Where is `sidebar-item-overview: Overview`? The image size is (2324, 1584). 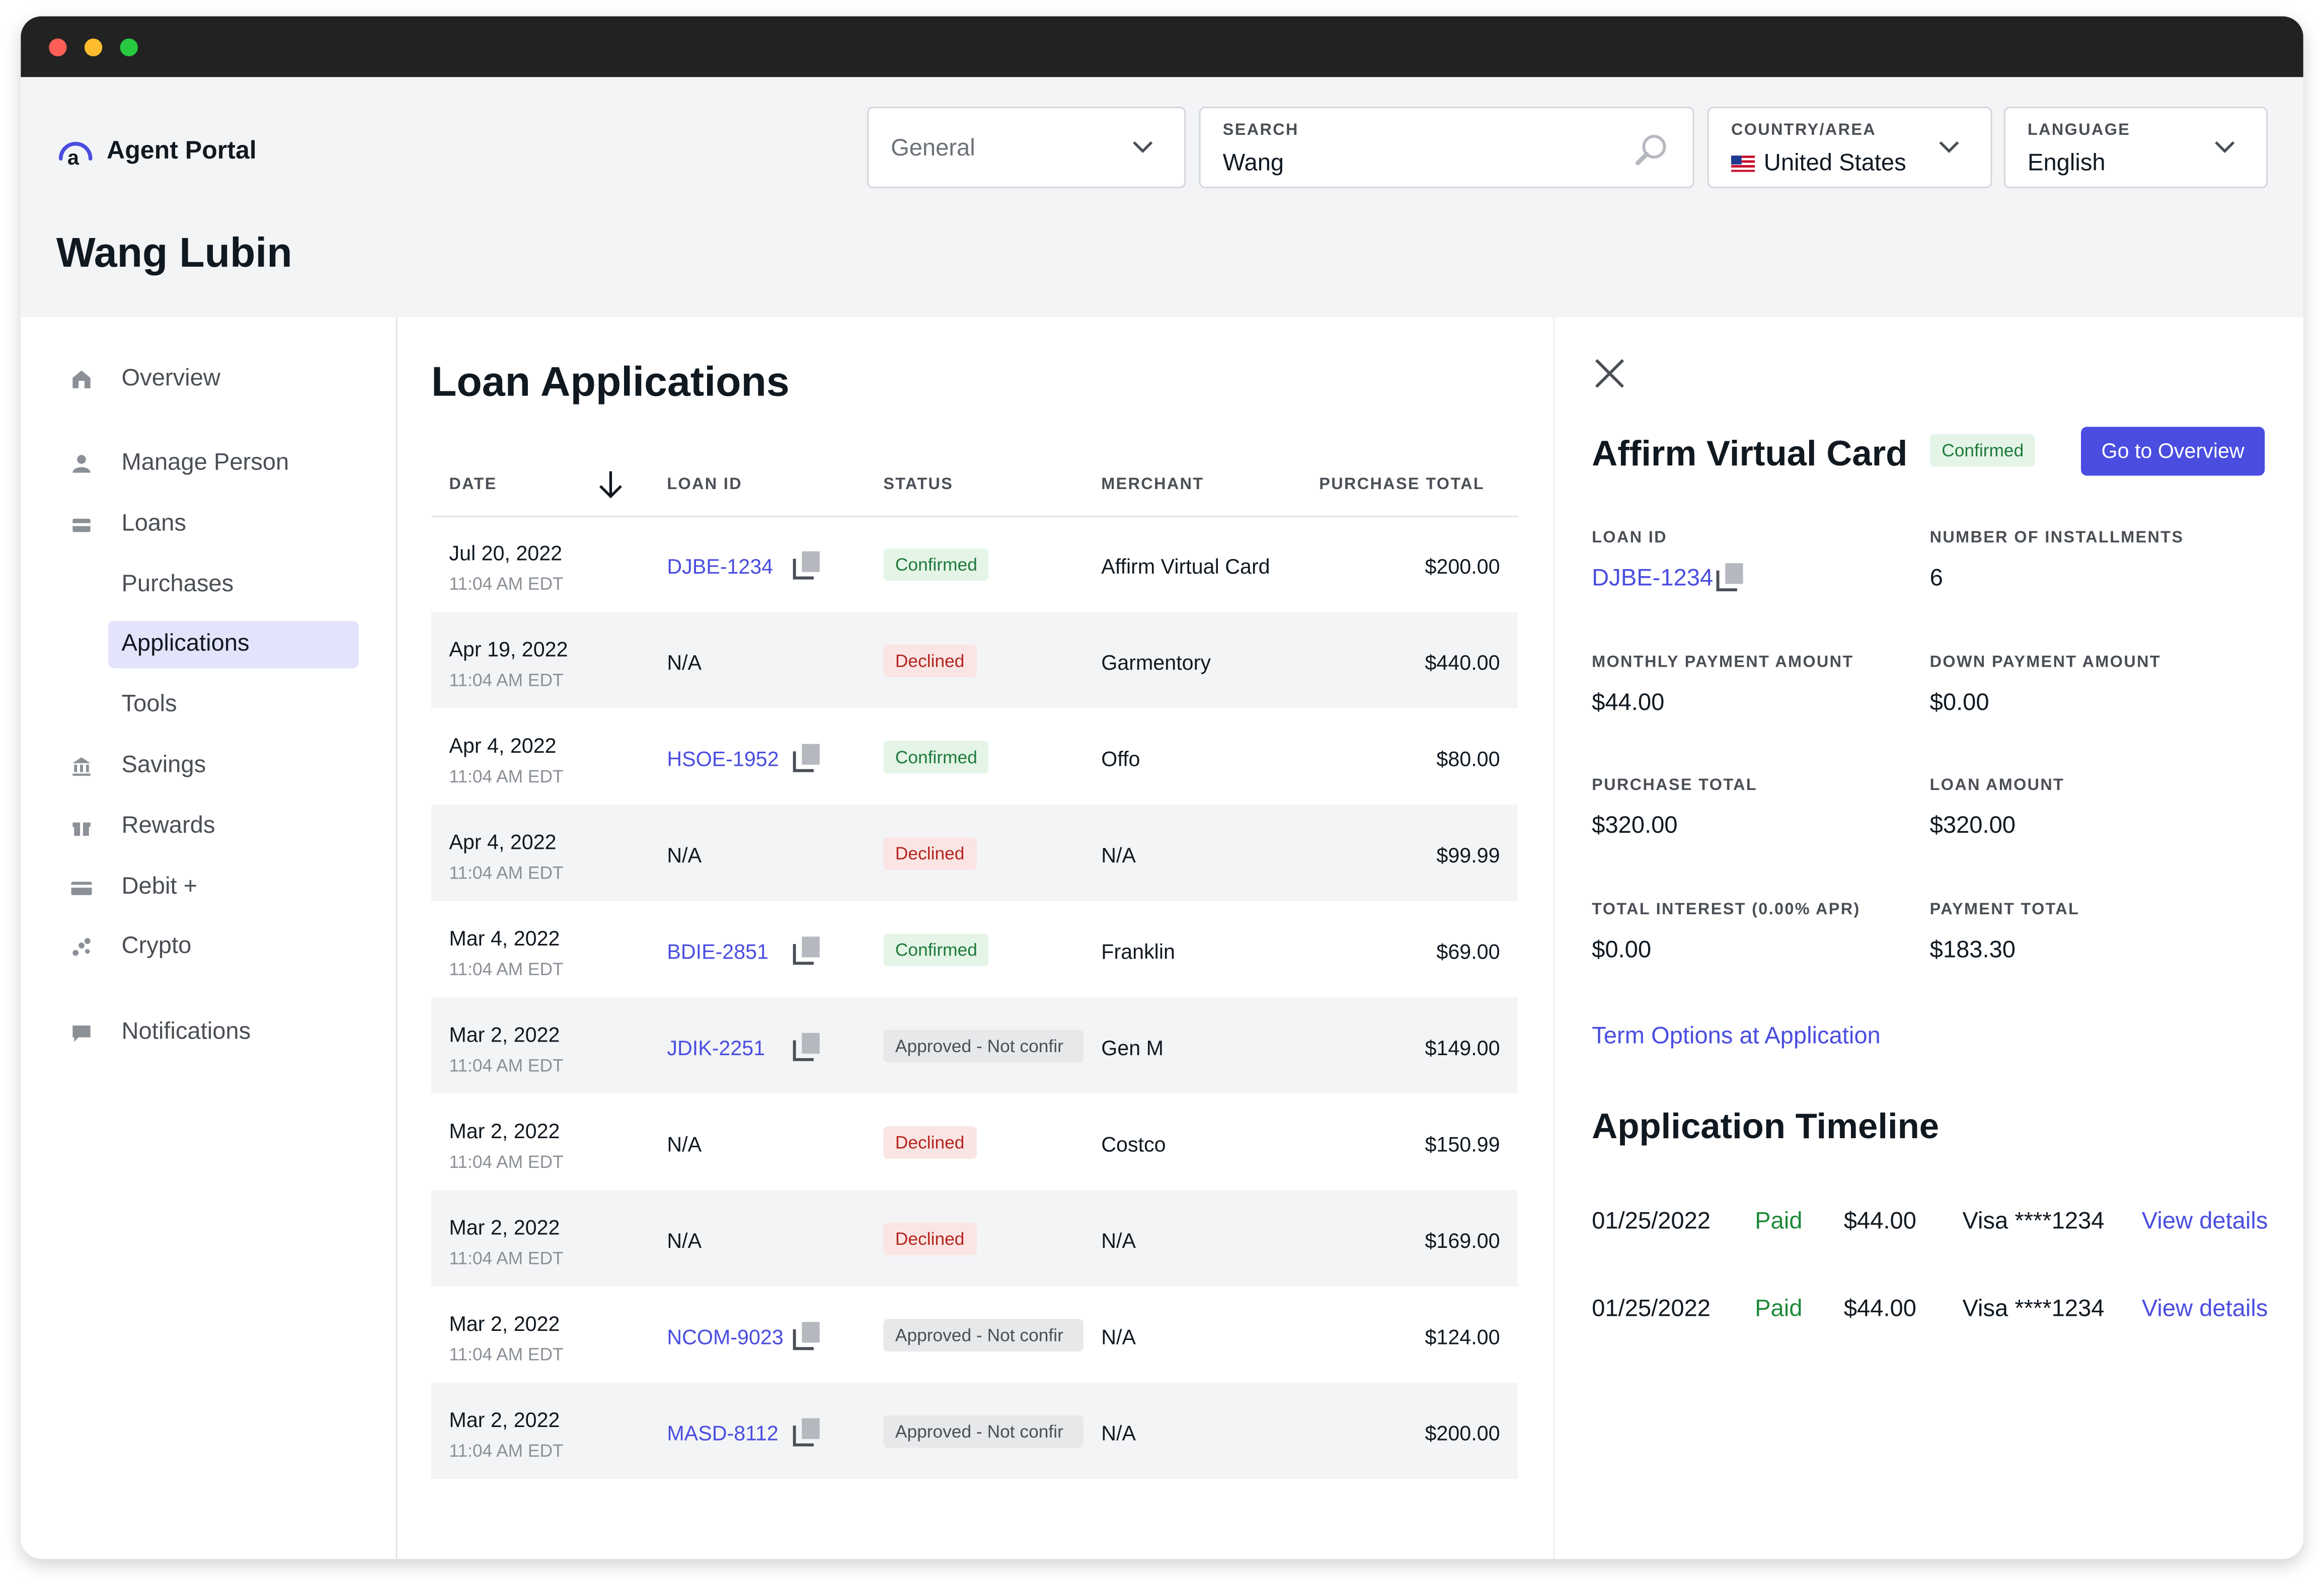
sidebar-item-overview: Overview is located at coordinates (214, 379).